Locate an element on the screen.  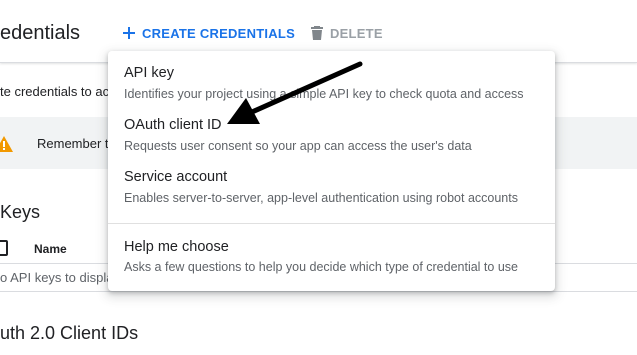
warning-icon is located at coordinates (6, 144).